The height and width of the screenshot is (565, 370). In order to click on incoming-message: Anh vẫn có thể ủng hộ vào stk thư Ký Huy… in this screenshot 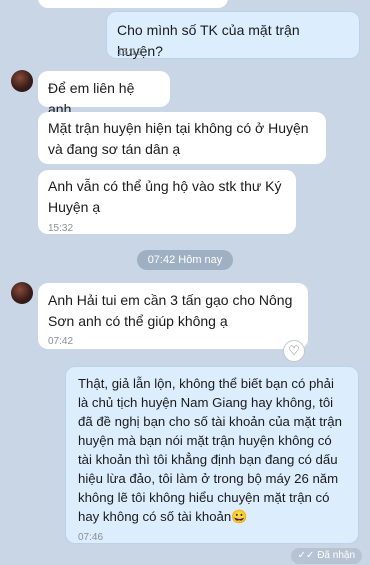, I will do `click(167, 202)`.